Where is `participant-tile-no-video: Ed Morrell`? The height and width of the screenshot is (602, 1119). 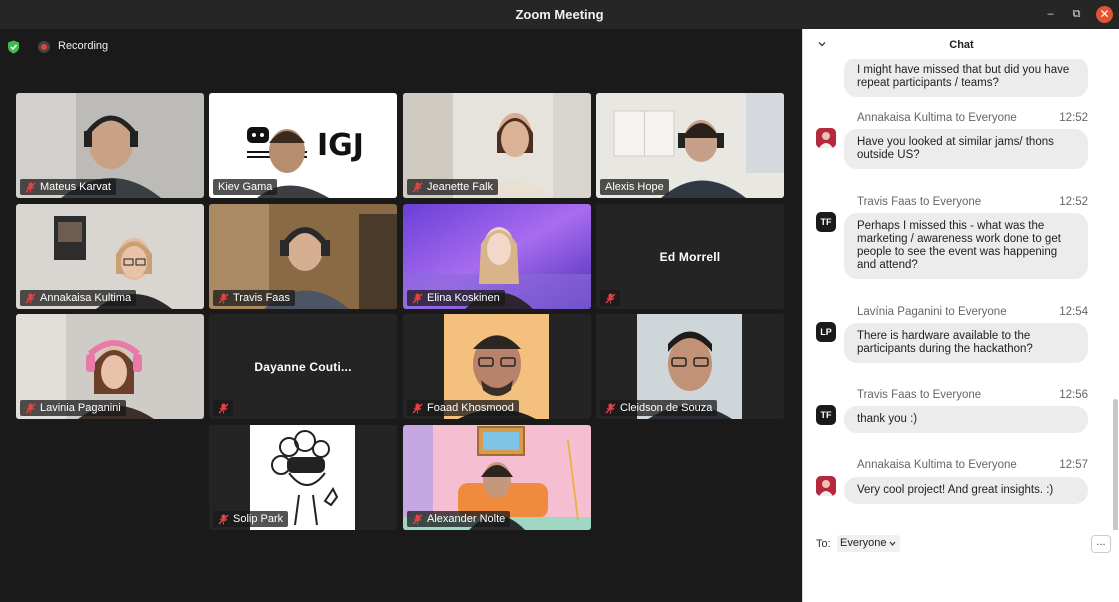 participant-tile-no-video: Ed Morrell is located at coordinates (690, 256).